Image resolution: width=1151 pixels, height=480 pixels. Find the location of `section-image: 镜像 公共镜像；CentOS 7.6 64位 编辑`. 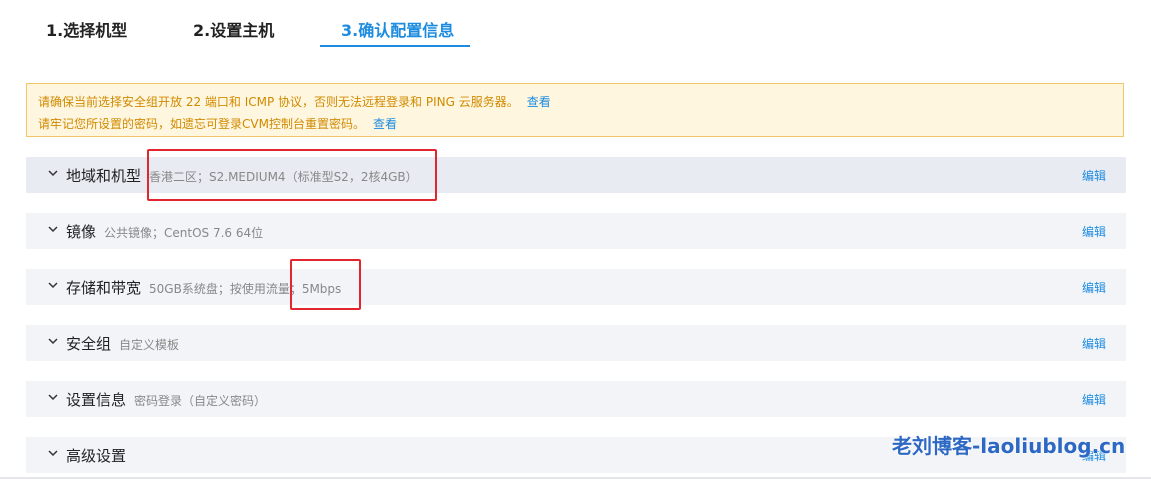

section-image: 镜像 公共镜像；CentOS 7.6 64位 编辑 is located at coordinates (576, 231).